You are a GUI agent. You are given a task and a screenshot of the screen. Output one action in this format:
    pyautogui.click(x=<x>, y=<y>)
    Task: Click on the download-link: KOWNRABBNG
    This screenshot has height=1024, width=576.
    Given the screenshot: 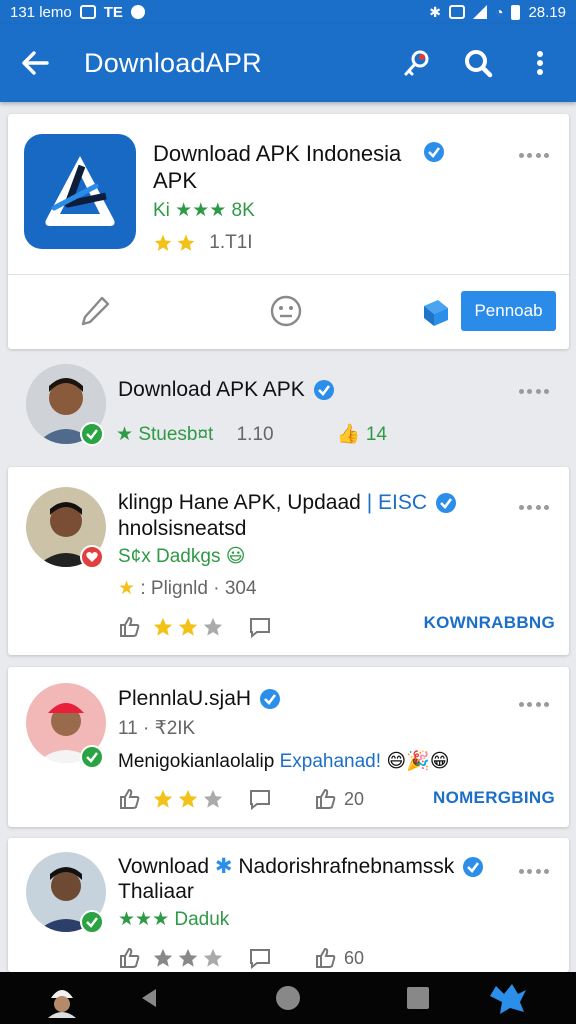 What is the action you would take?
    pyautogui.click(x=489, y=623)
    